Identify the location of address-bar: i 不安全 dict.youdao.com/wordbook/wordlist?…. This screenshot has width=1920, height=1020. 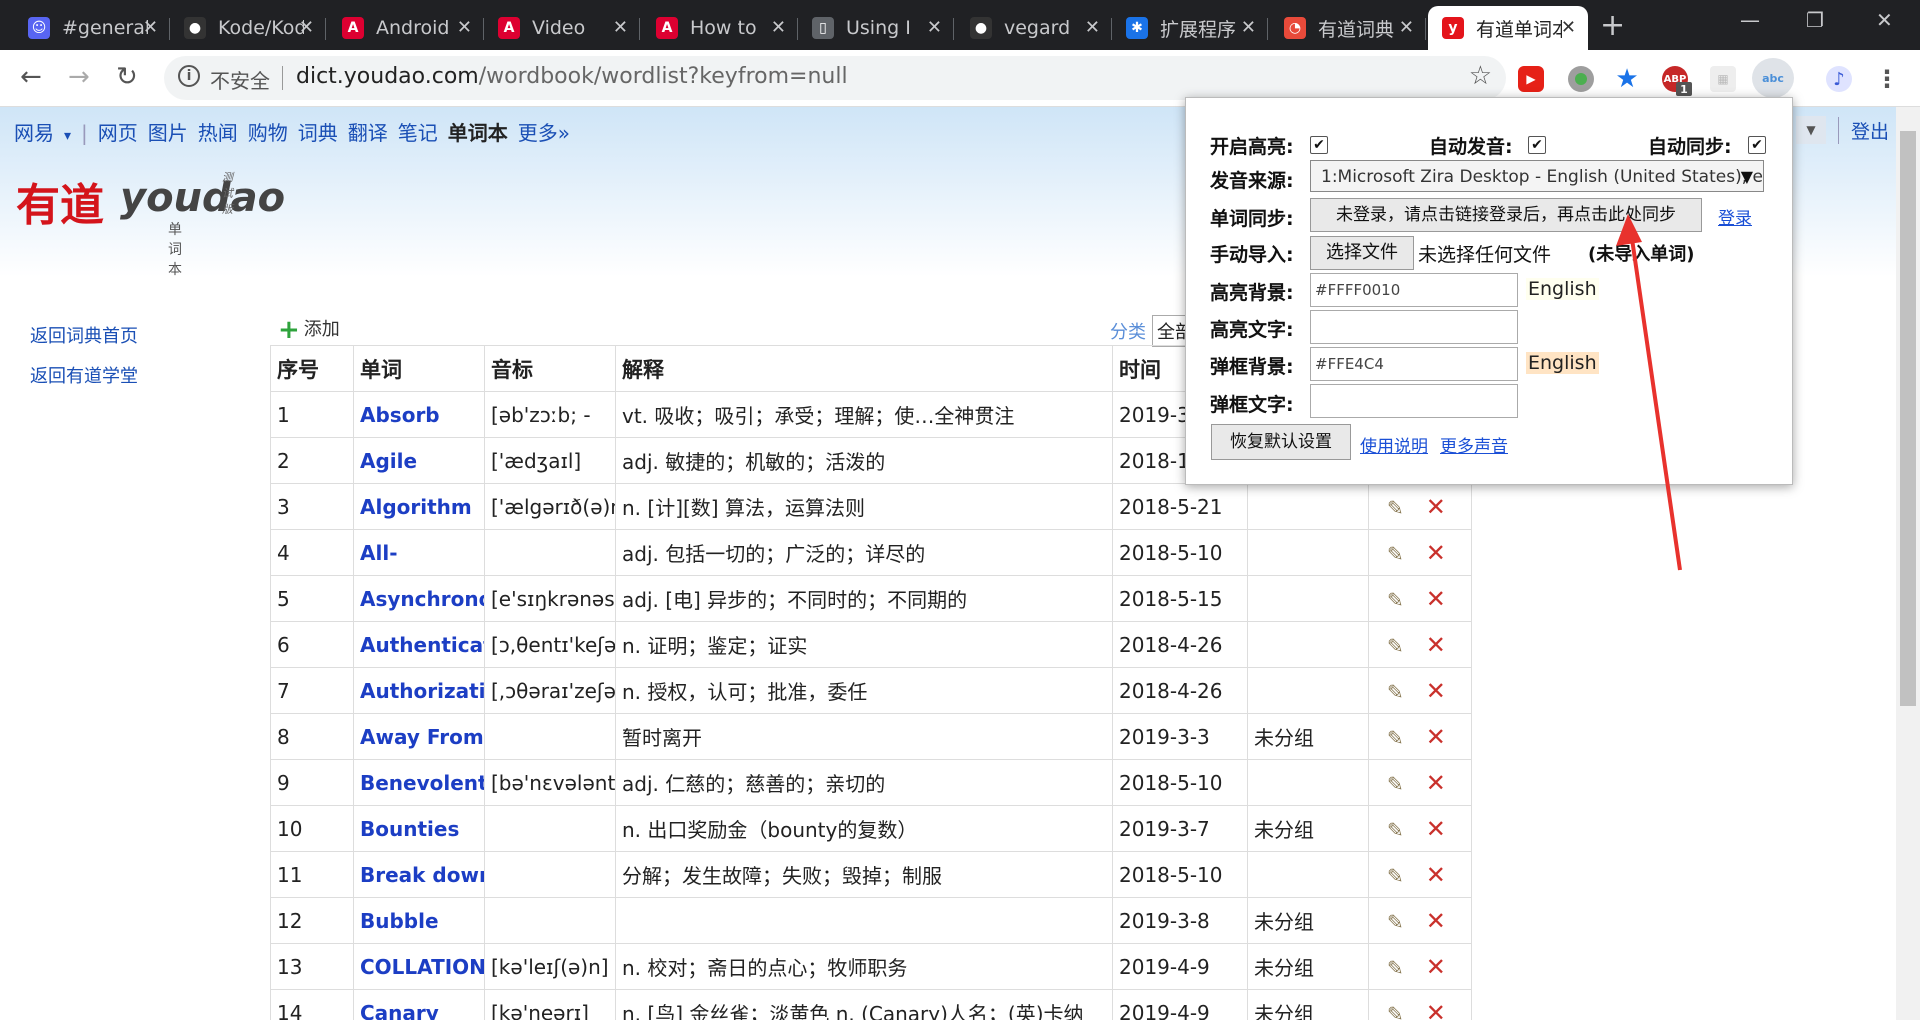
(835, 78).